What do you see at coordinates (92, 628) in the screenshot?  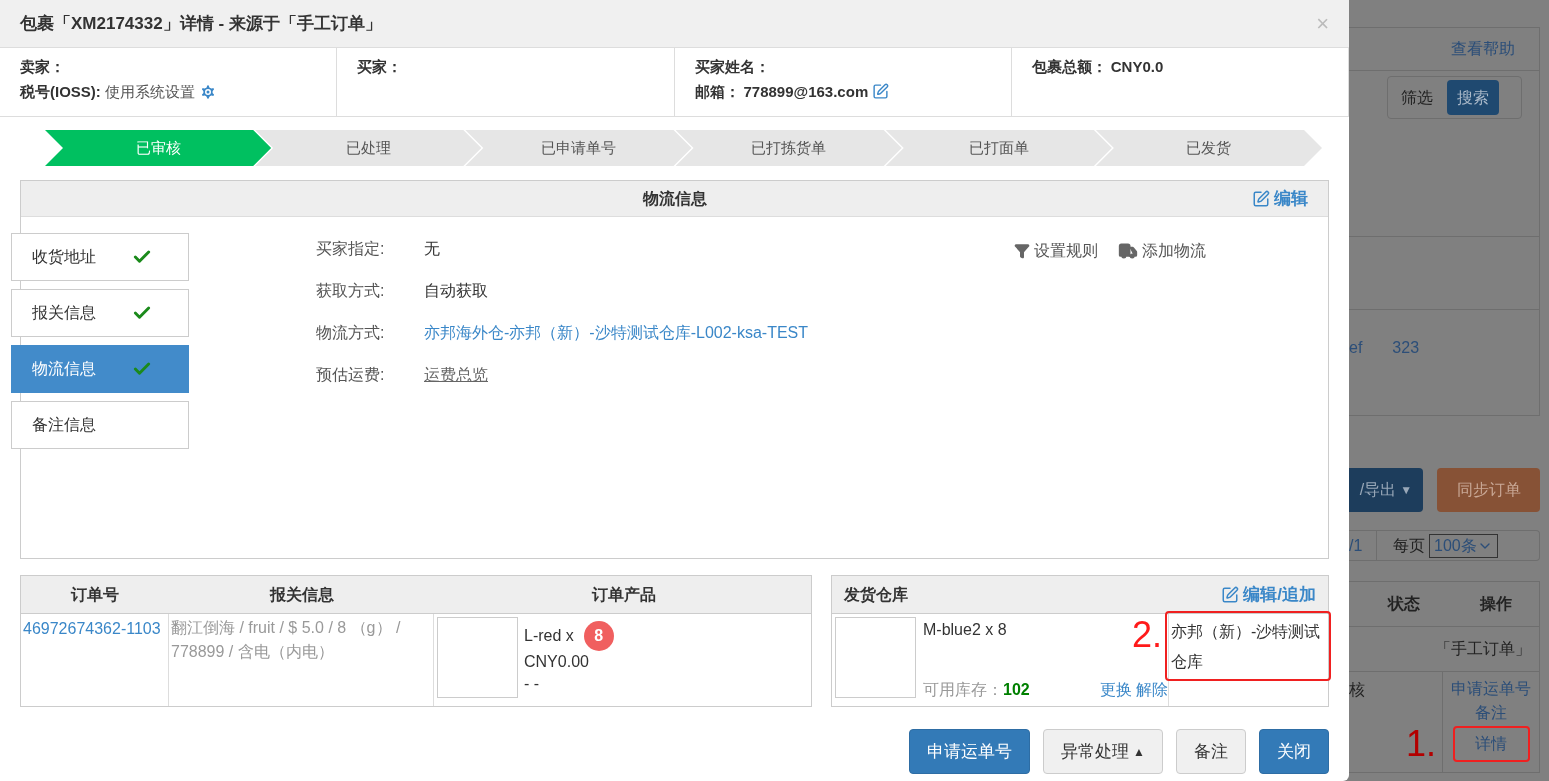 I see `order-number-link: 46972674362-1103` at bounding box center [92, 628].